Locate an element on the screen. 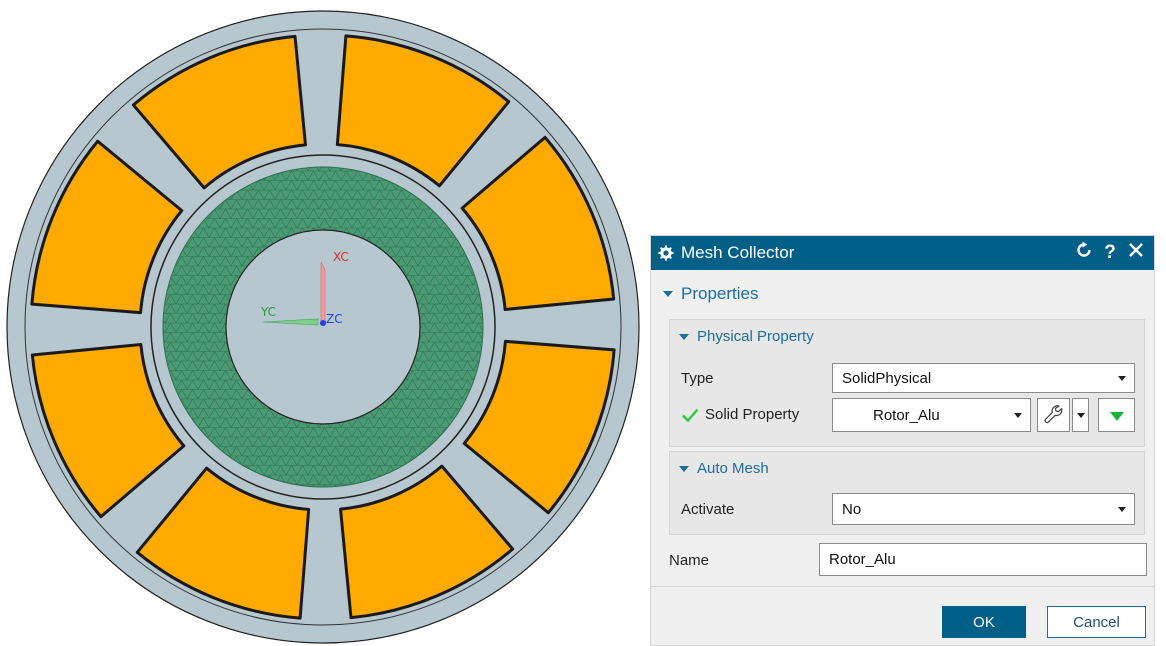 The height and width of the screenshot is (646, 1166). type-label: Type is located at coordinates (697, 378).